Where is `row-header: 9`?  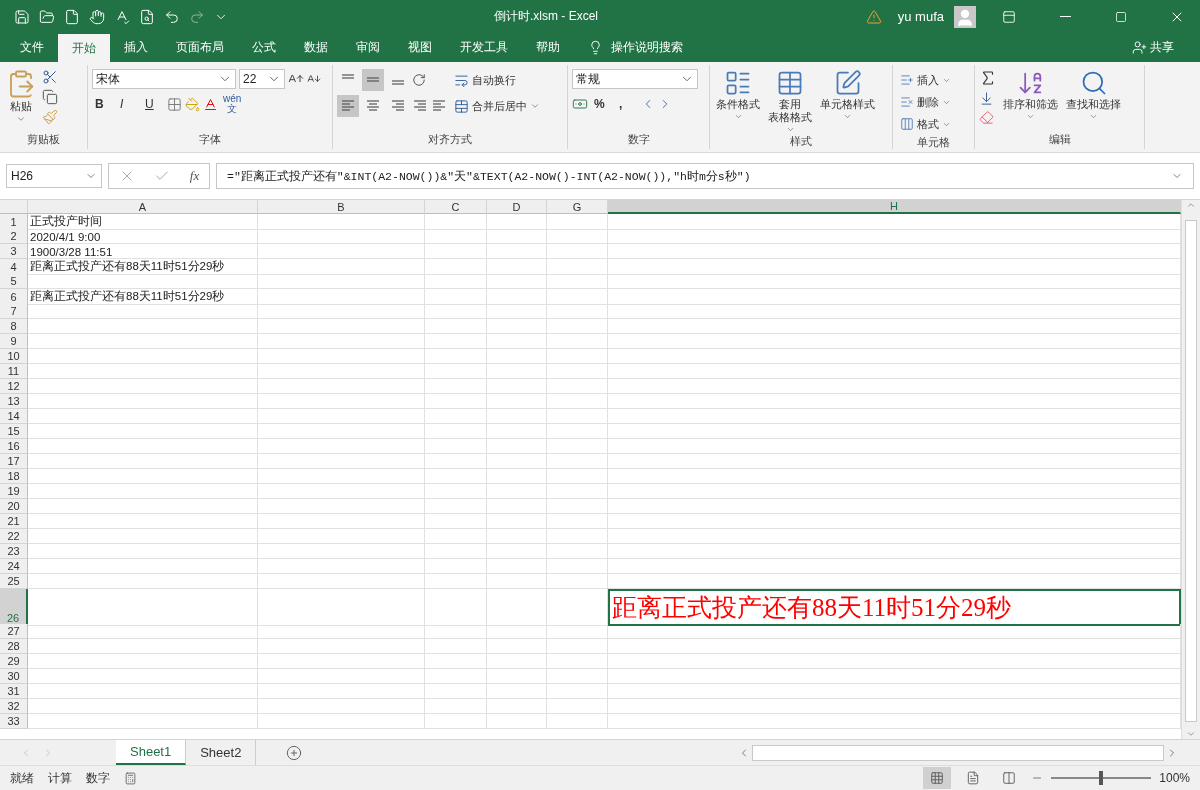
row-header: 9 is located at coordinates (14, 341).